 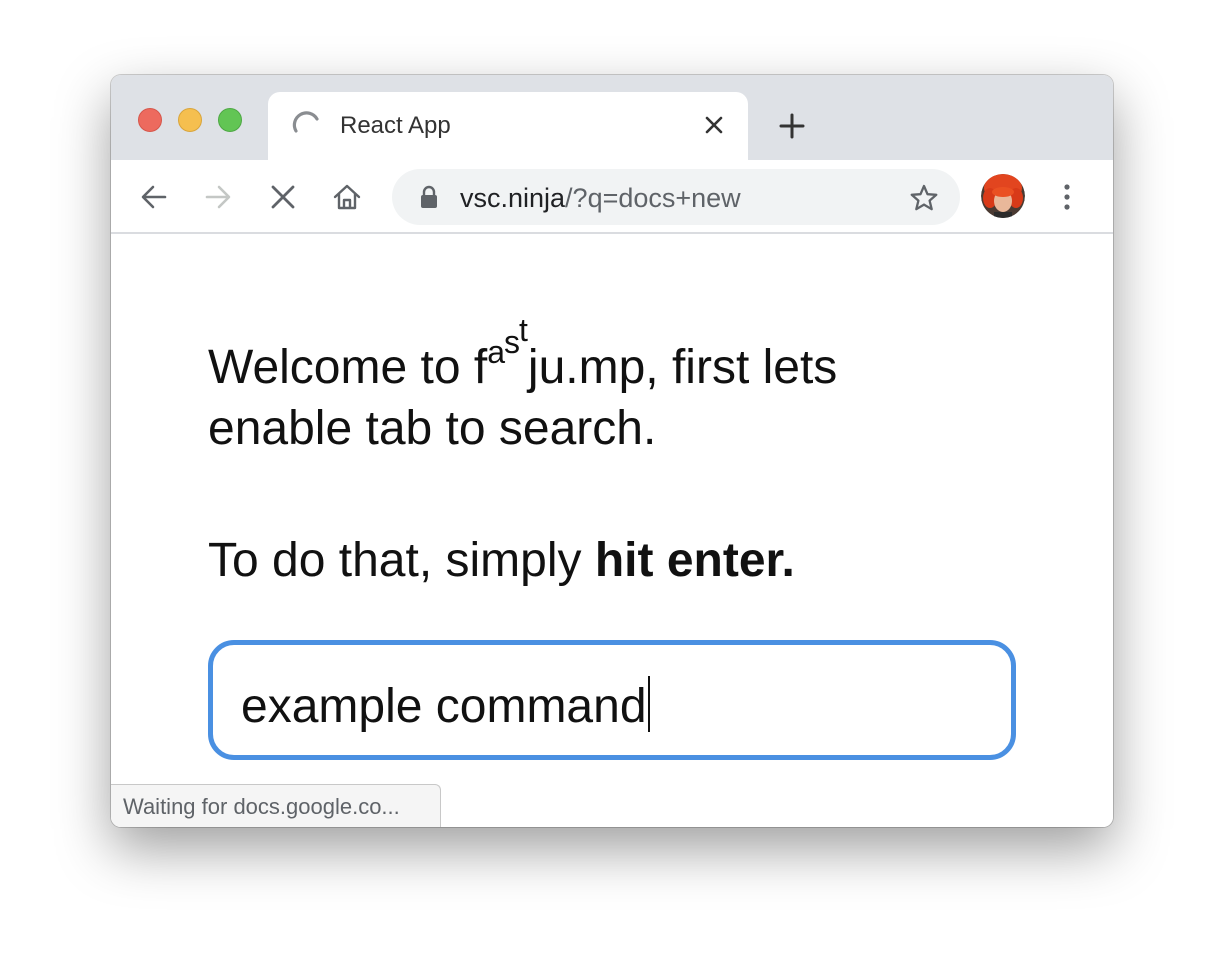 I want to click on instruction-prefix: To do that, simply, so click(x=401, y=560).